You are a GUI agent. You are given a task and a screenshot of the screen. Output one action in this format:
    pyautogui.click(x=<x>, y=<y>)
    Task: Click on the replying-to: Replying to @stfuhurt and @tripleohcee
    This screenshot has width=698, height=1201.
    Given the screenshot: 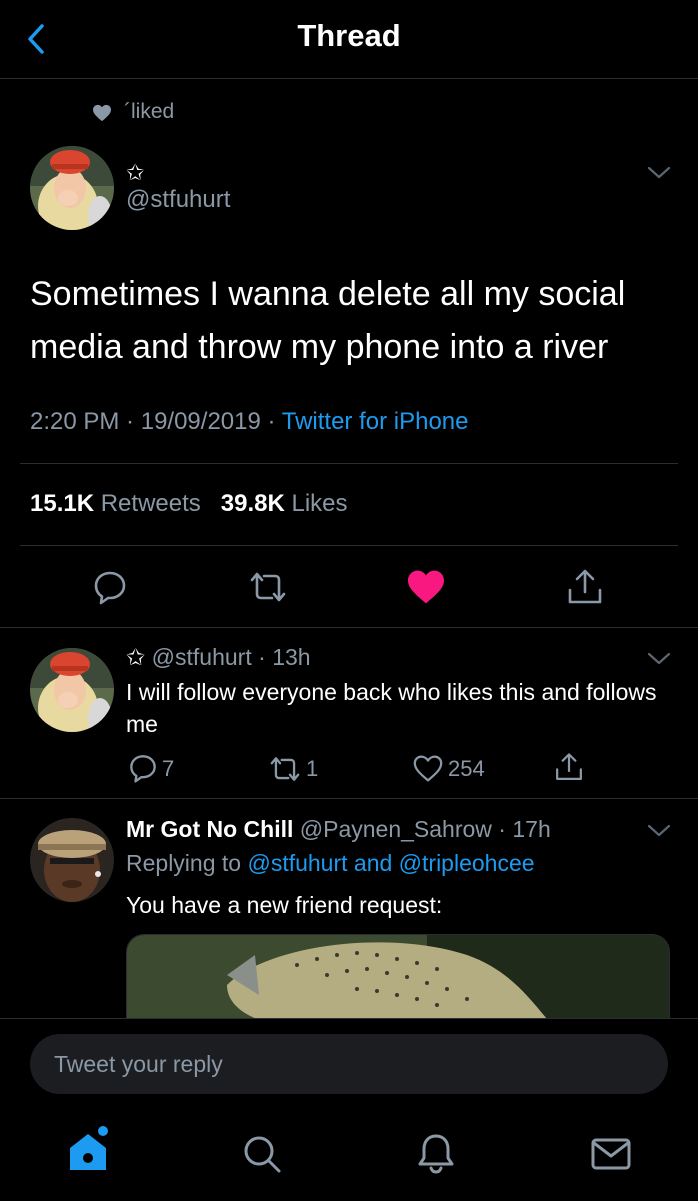 What is the action you would take?
    pyautogui.click(x=330, y=863)
    